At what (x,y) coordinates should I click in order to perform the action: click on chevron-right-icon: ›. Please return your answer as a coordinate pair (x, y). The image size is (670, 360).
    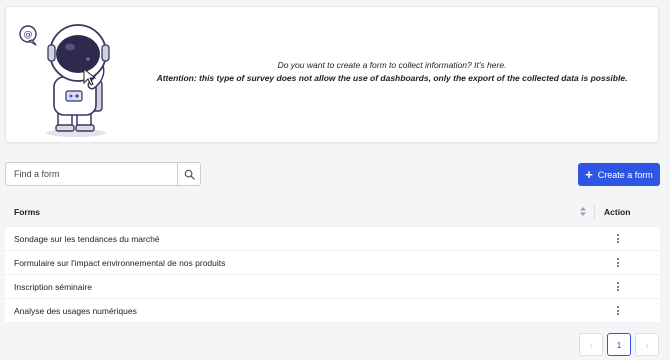
    Looking at the image, I should click on (647, 344).